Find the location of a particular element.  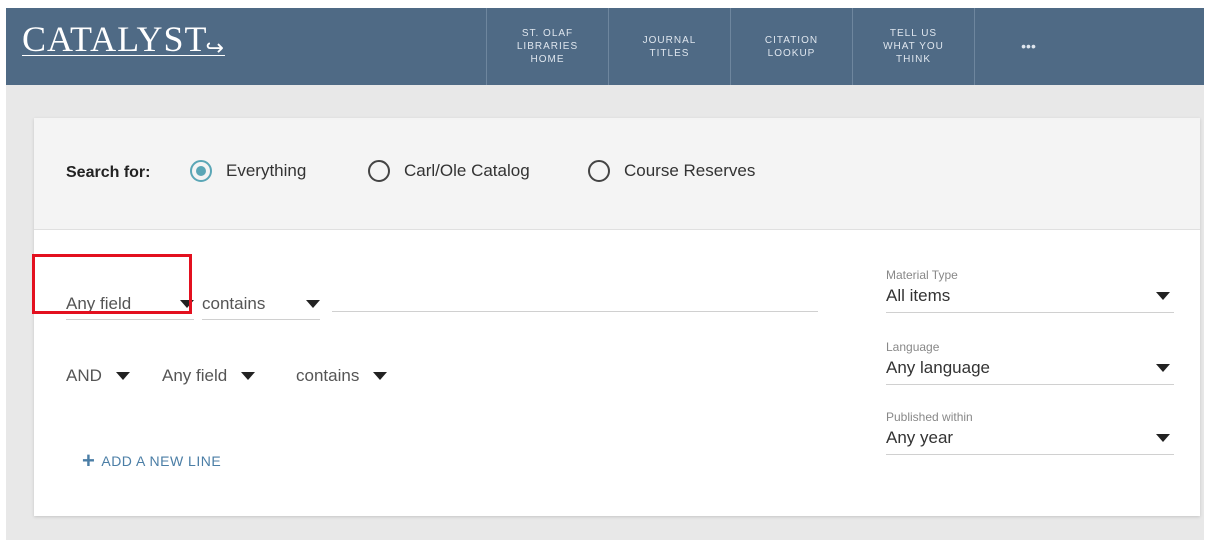

scope-label: Everything is located at coordinates (266, 170).